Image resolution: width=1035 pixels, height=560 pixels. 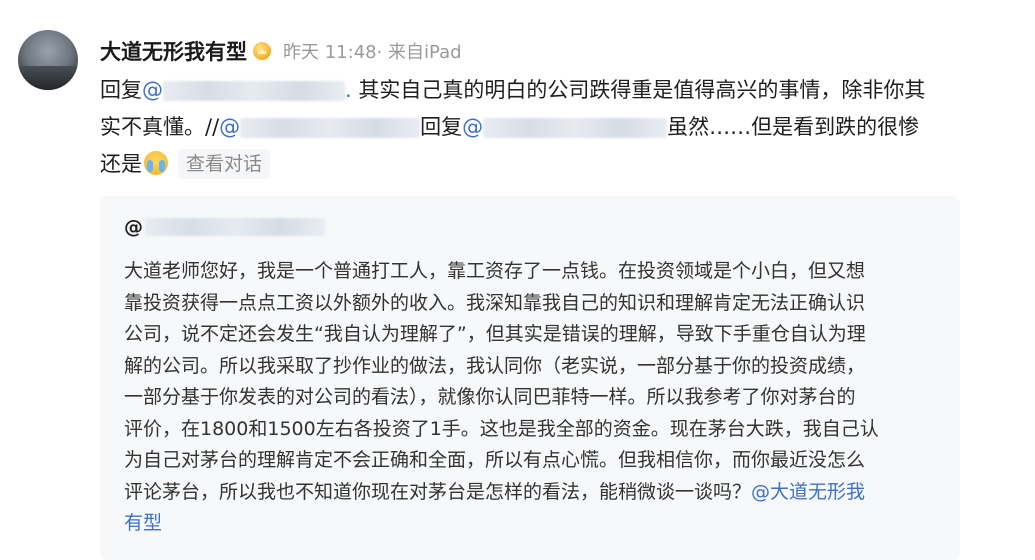 I want to click on view-conversation-button: 查看对话, so click(x=224, y=164).